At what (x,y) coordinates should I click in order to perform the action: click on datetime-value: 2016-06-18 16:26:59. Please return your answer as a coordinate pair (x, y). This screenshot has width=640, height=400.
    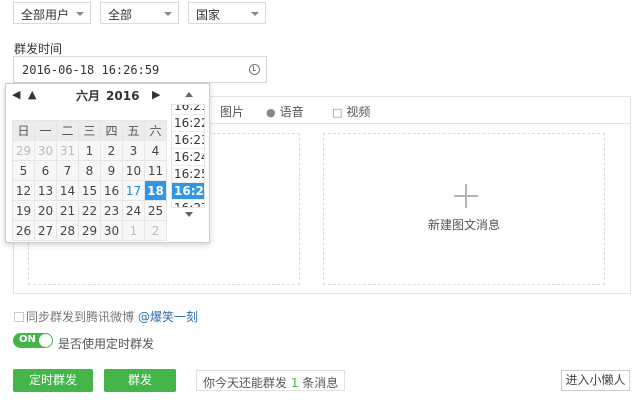
    Looking at the image, I should click on (91, 70).